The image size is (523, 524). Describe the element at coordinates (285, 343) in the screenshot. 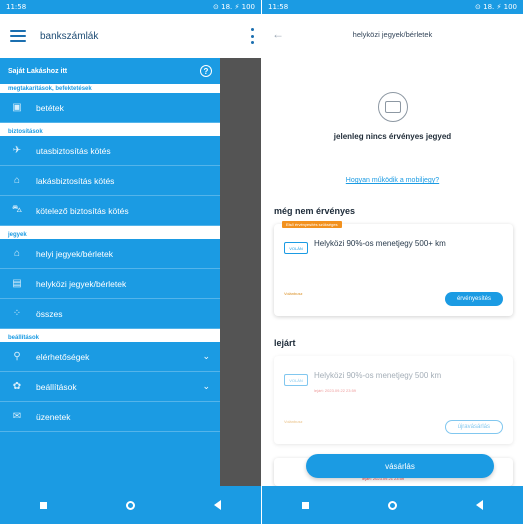

I see `section-expired: lejárt` at that location.